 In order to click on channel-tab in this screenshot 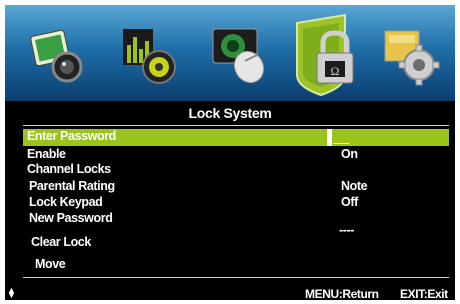, I will do `click(241, 55)`.